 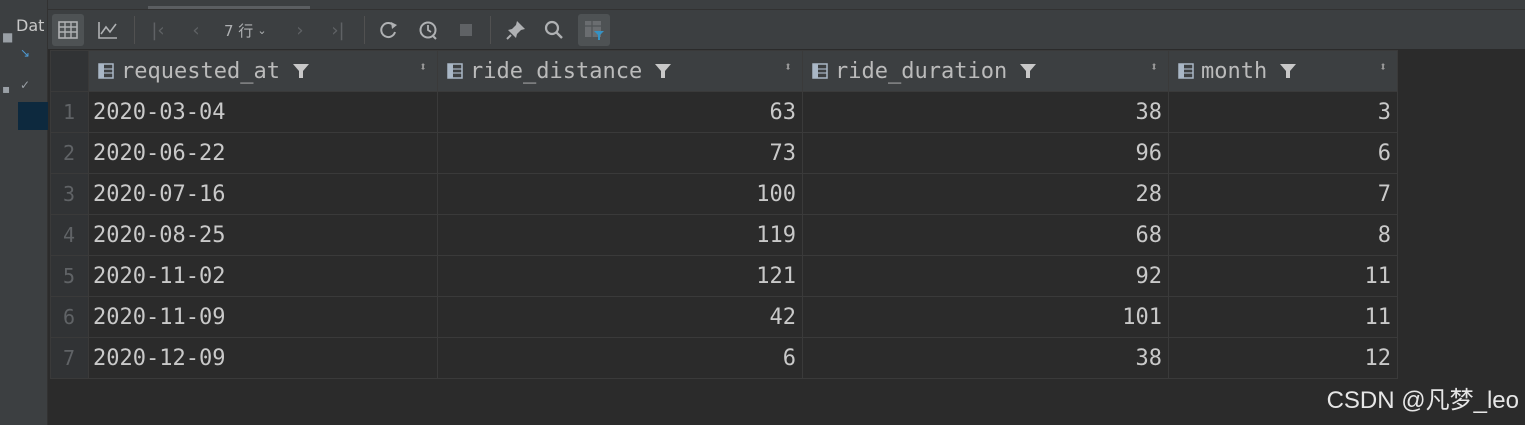 I want to click on next-page-icon: ›, so click(x=300, y=30).